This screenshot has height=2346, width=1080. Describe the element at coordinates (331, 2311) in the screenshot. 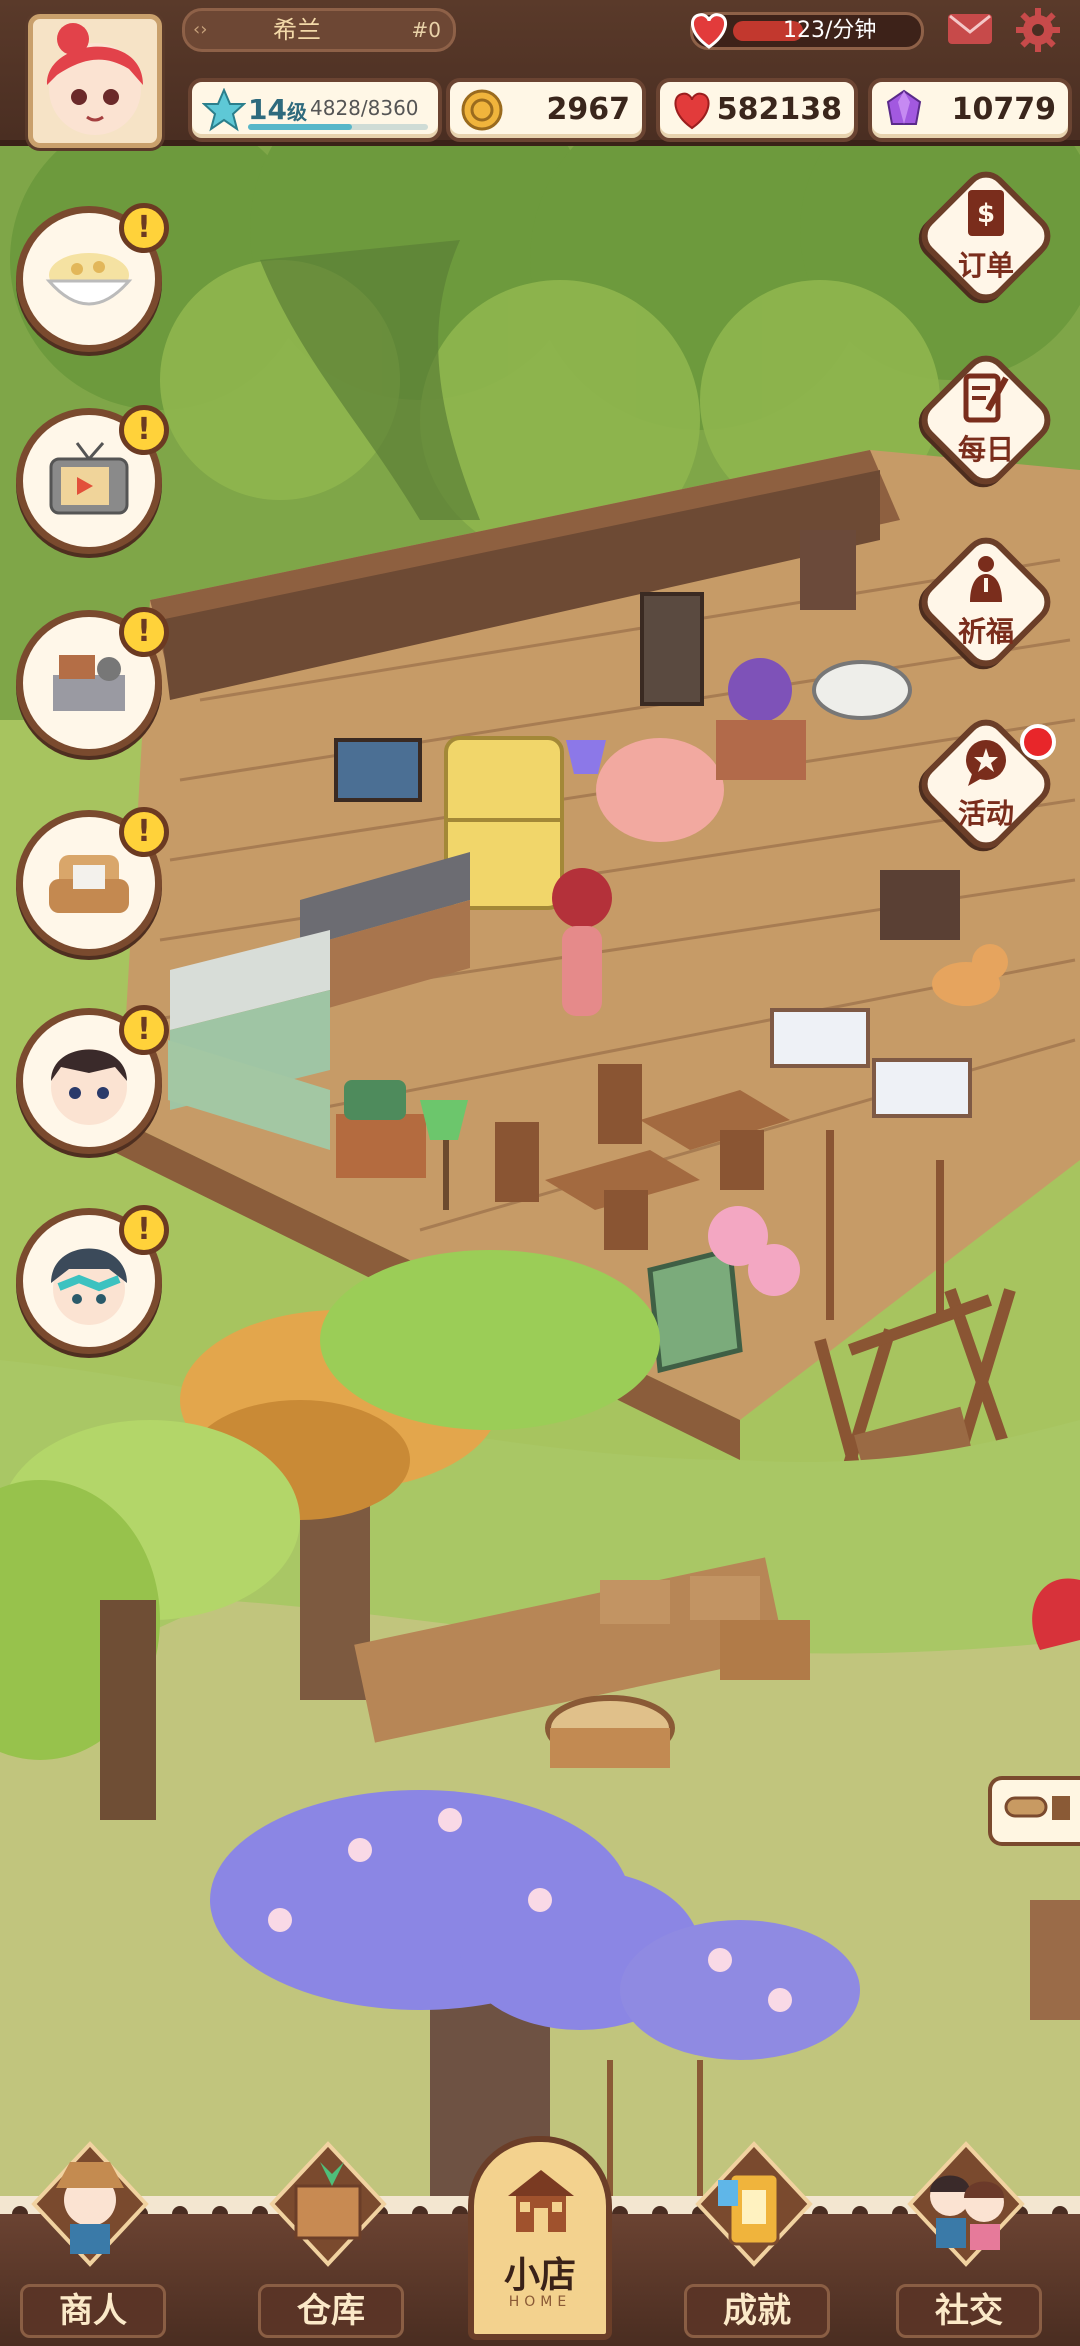

I see `nav-label: 仓库` at that location.